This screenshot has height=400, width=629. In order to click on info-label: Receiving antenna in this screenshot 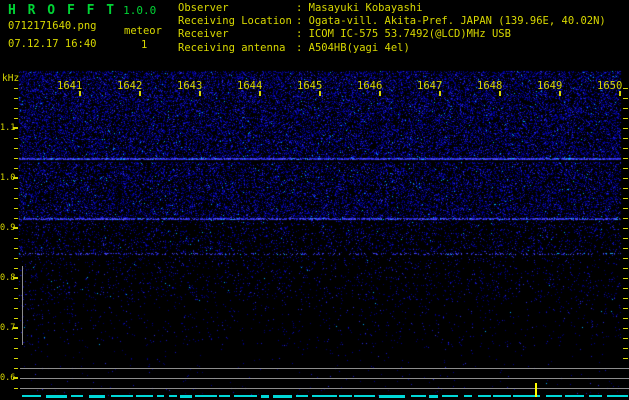, I will do `click(232, 47)`.